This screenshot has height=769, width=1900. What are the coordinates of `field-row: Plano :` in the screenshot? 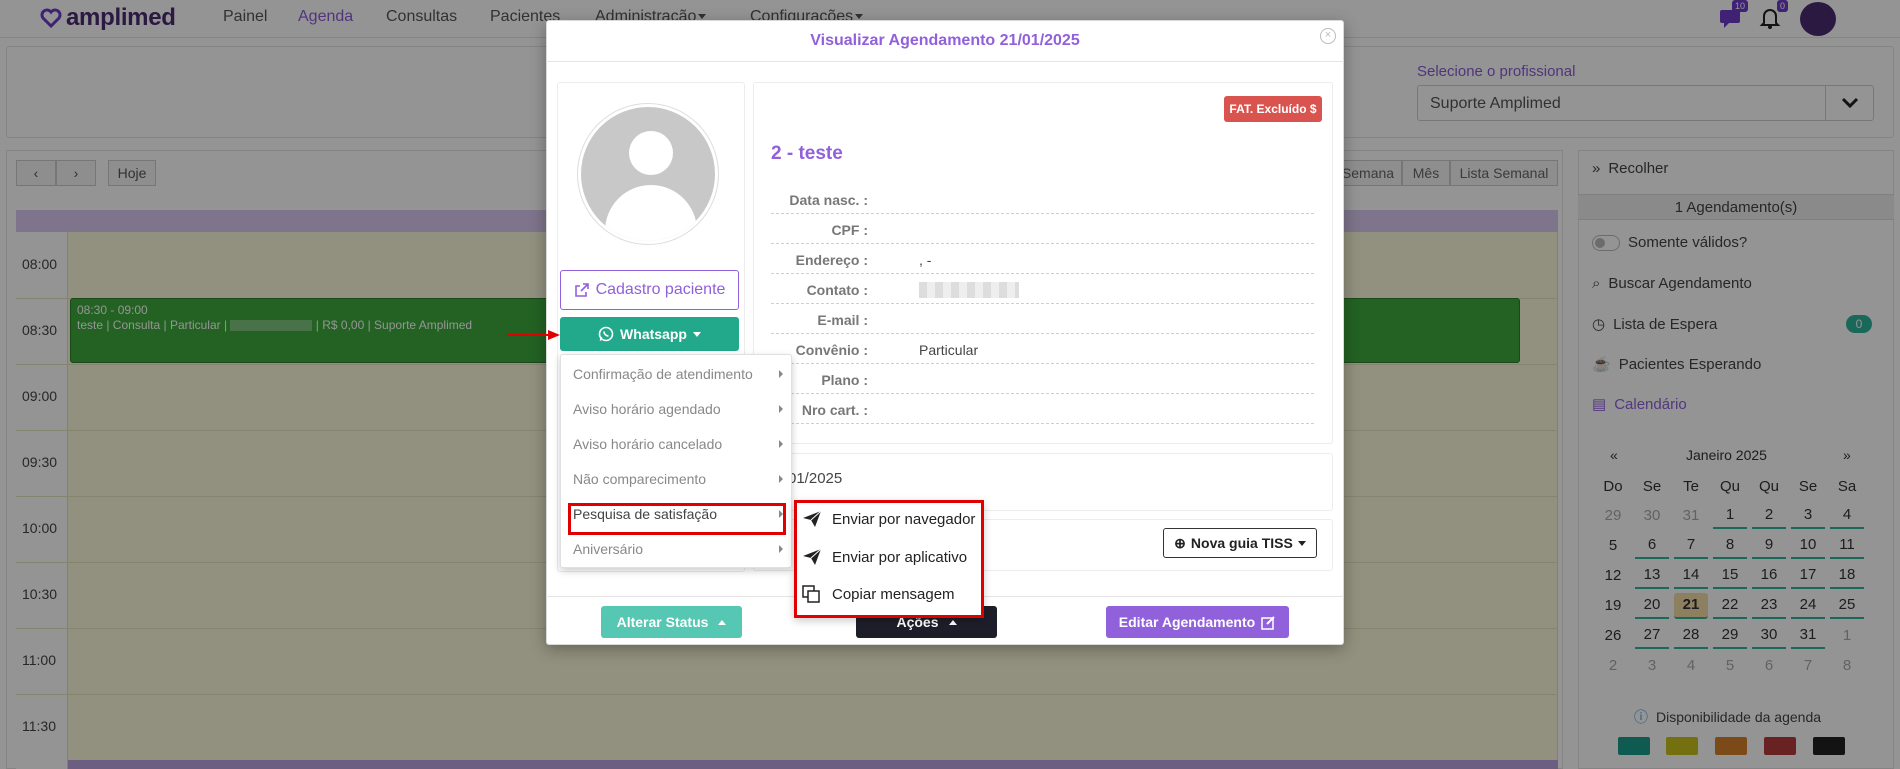 It's located at (1042, 379).